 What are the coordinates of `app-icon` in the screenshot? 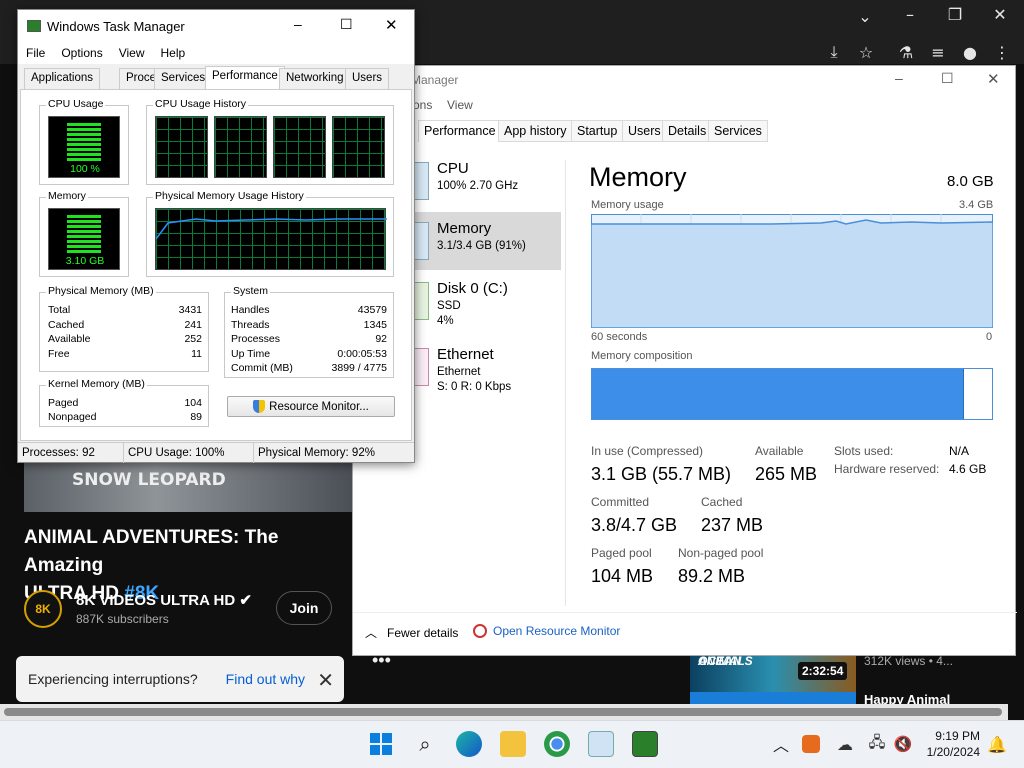 It's located at (34, 26).